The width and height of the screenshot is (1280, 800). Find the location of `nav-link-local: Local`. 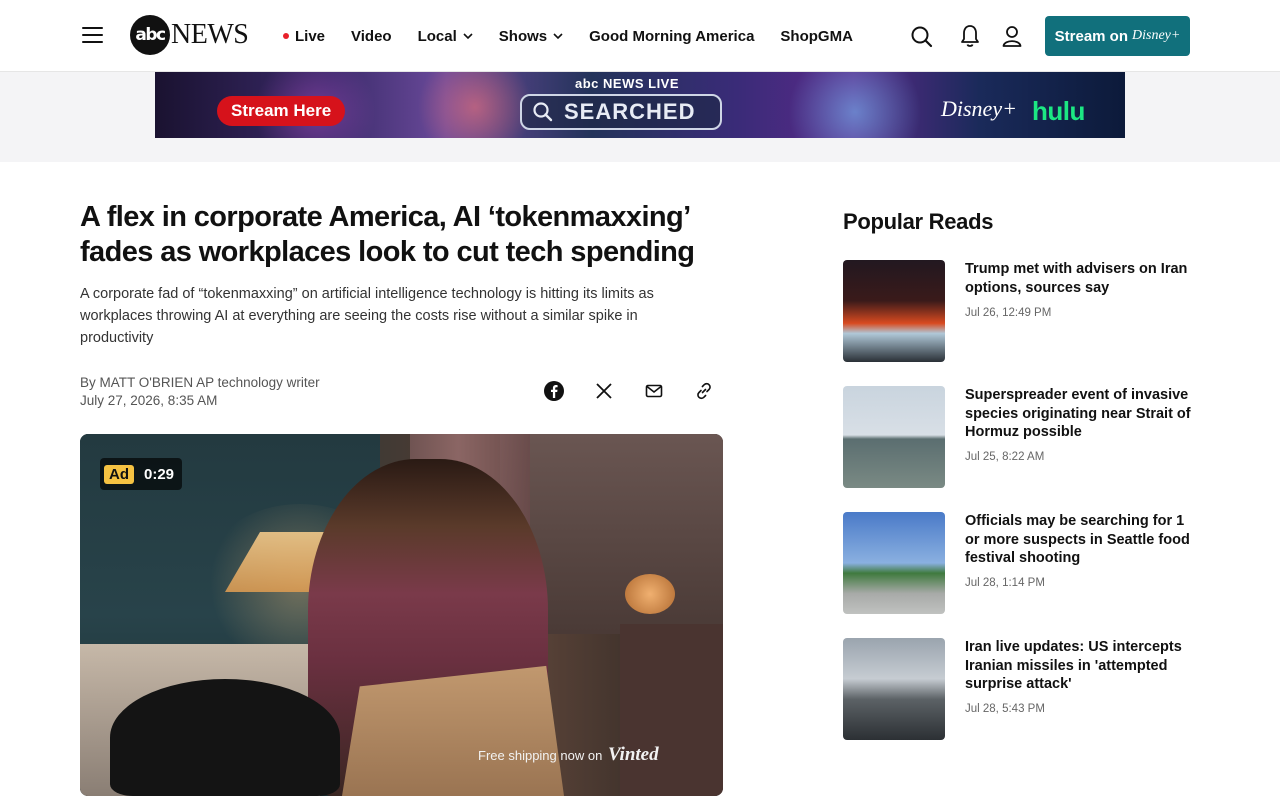

nav-link-local: Local is located at coordinates (445, 36).